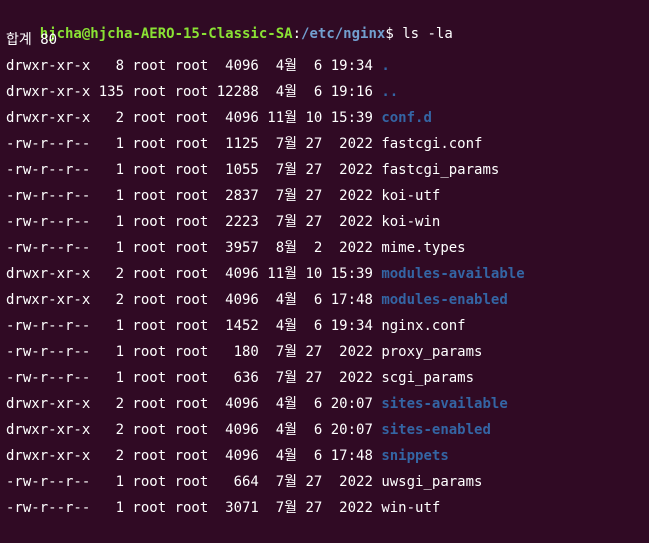  I want to click on entry-meta: drwxr-xr-x 8 root root 4096 4월 6 19:34, so click(194, 66).